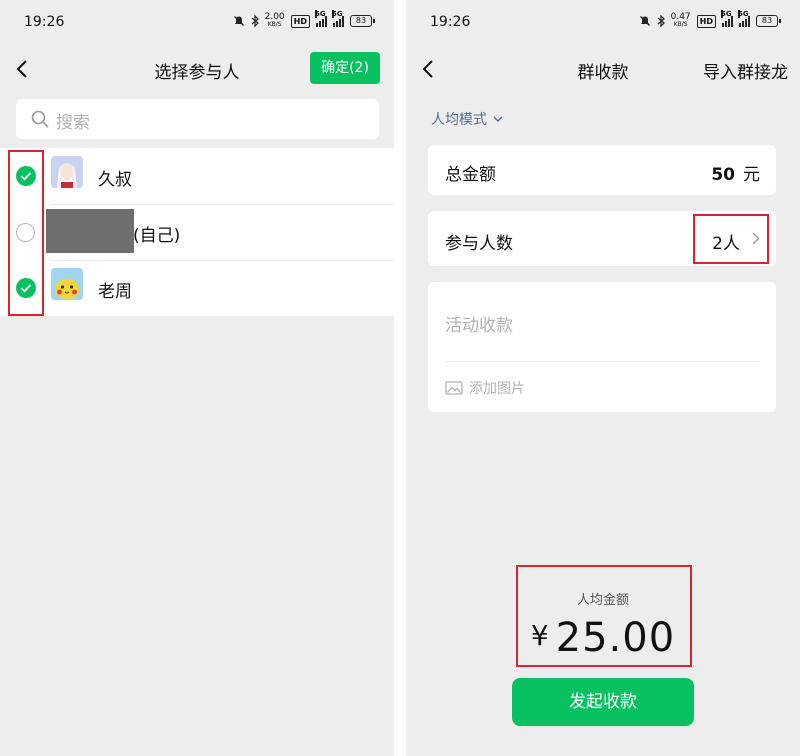  I want to click on nav-bar: 选择参与人 确定(2), so click(197, 69).